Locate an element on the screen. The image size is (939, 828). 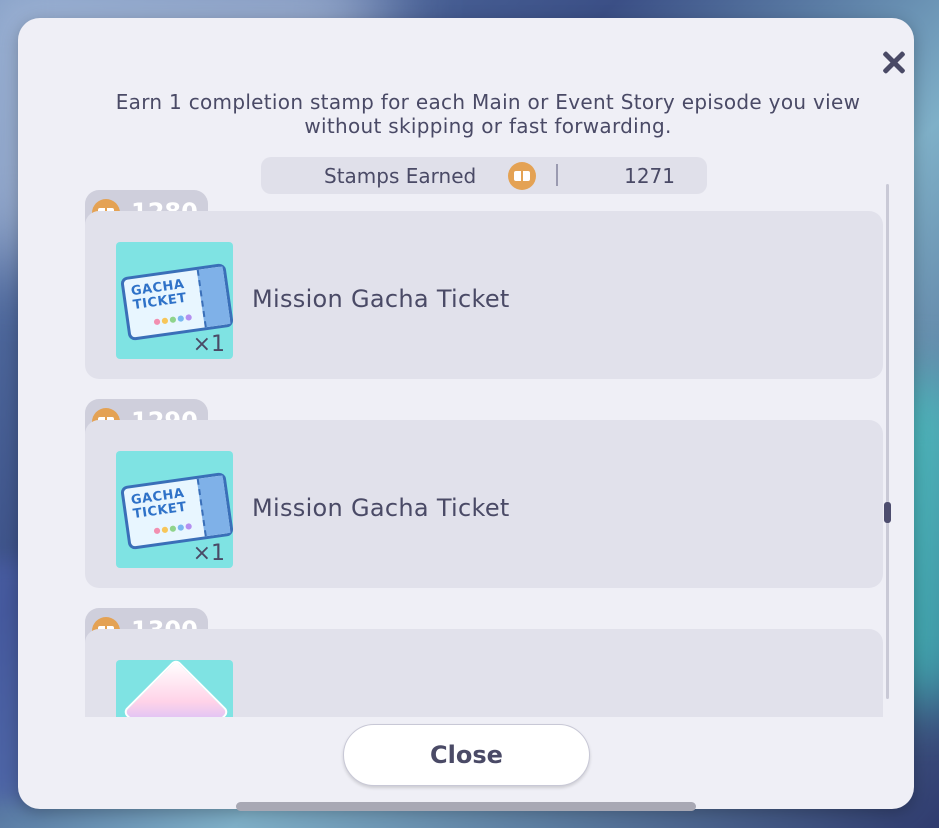
home-indicator is located at coordinates (466, 806).